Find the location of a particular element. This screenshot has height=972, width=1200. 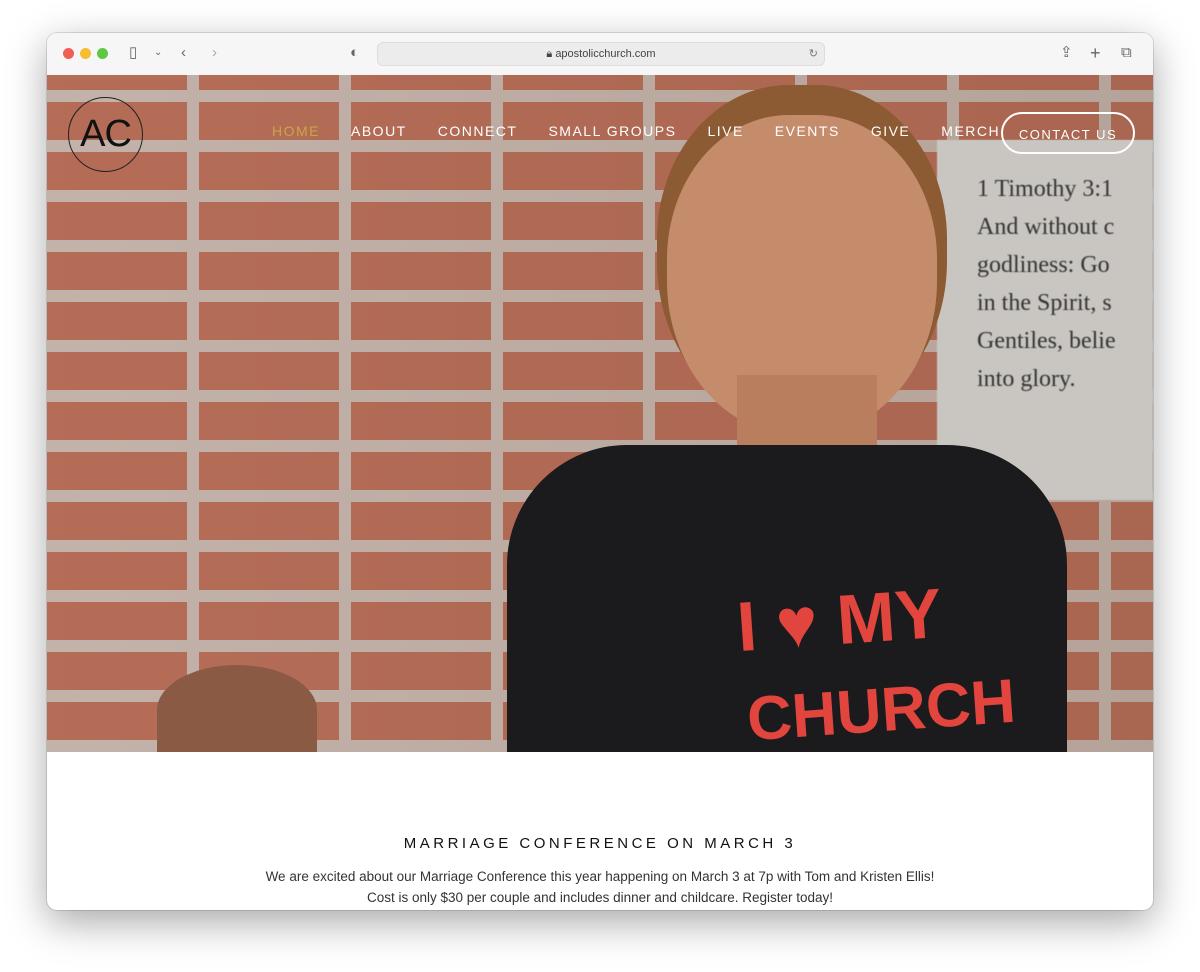

chevron-down-icon: ⌄ is located at coordinates (158, 53).